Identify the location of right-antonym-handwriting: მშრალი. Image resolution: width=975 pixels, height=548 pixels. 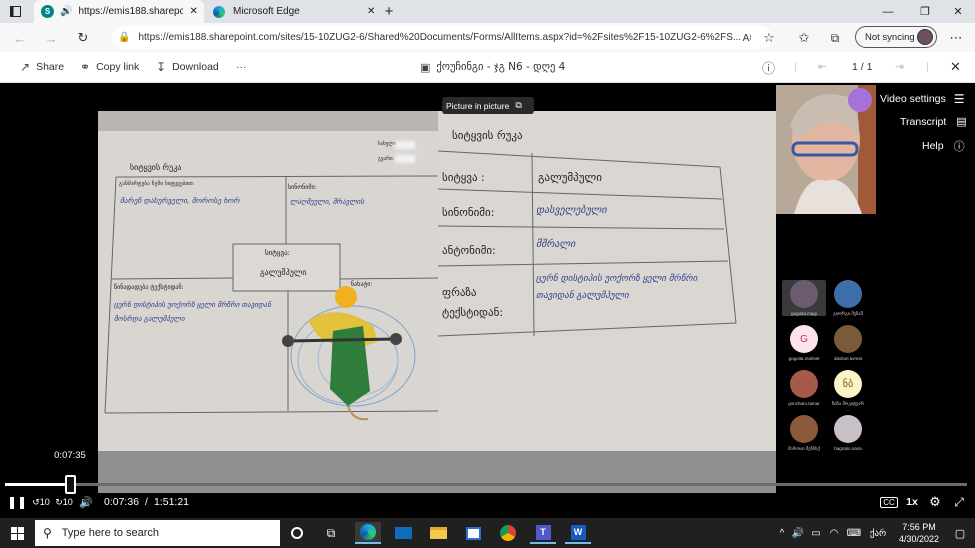
(556, 244).